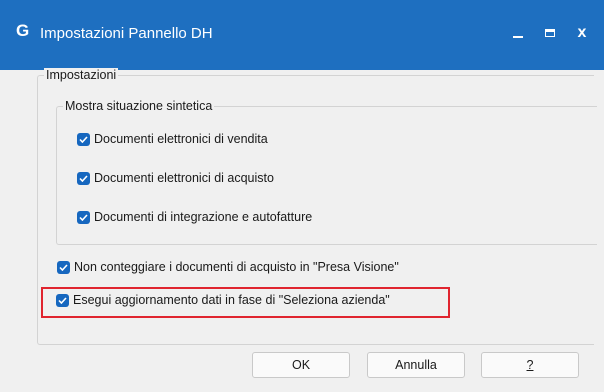 This screenshot has width=604, height=392. What do you see at coordinates (530, 365) in the screenshot?
I see `help-button: ?` at bounding box center [530, 365].